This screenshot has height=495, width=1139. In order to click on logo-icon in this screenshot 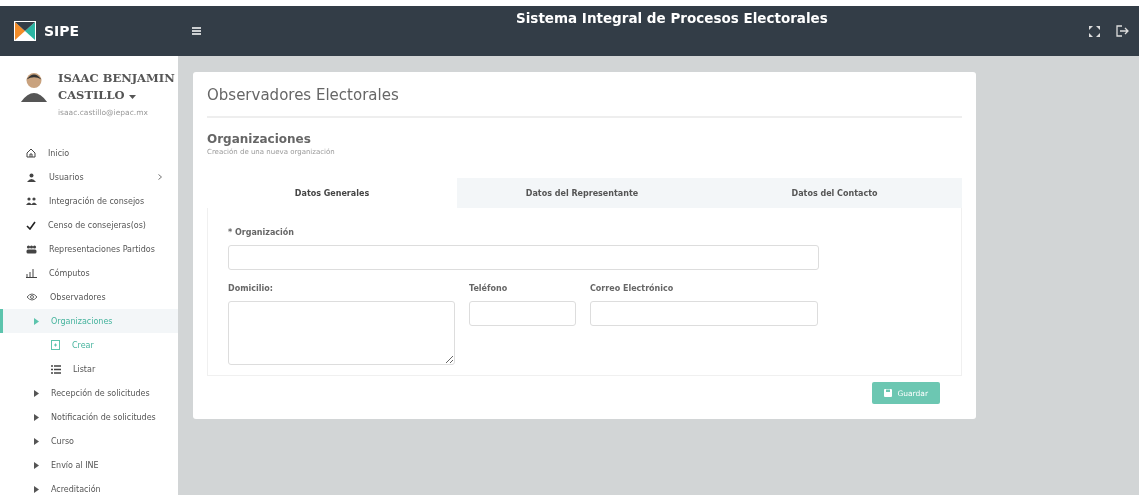, I will do `click(25, 31)`.